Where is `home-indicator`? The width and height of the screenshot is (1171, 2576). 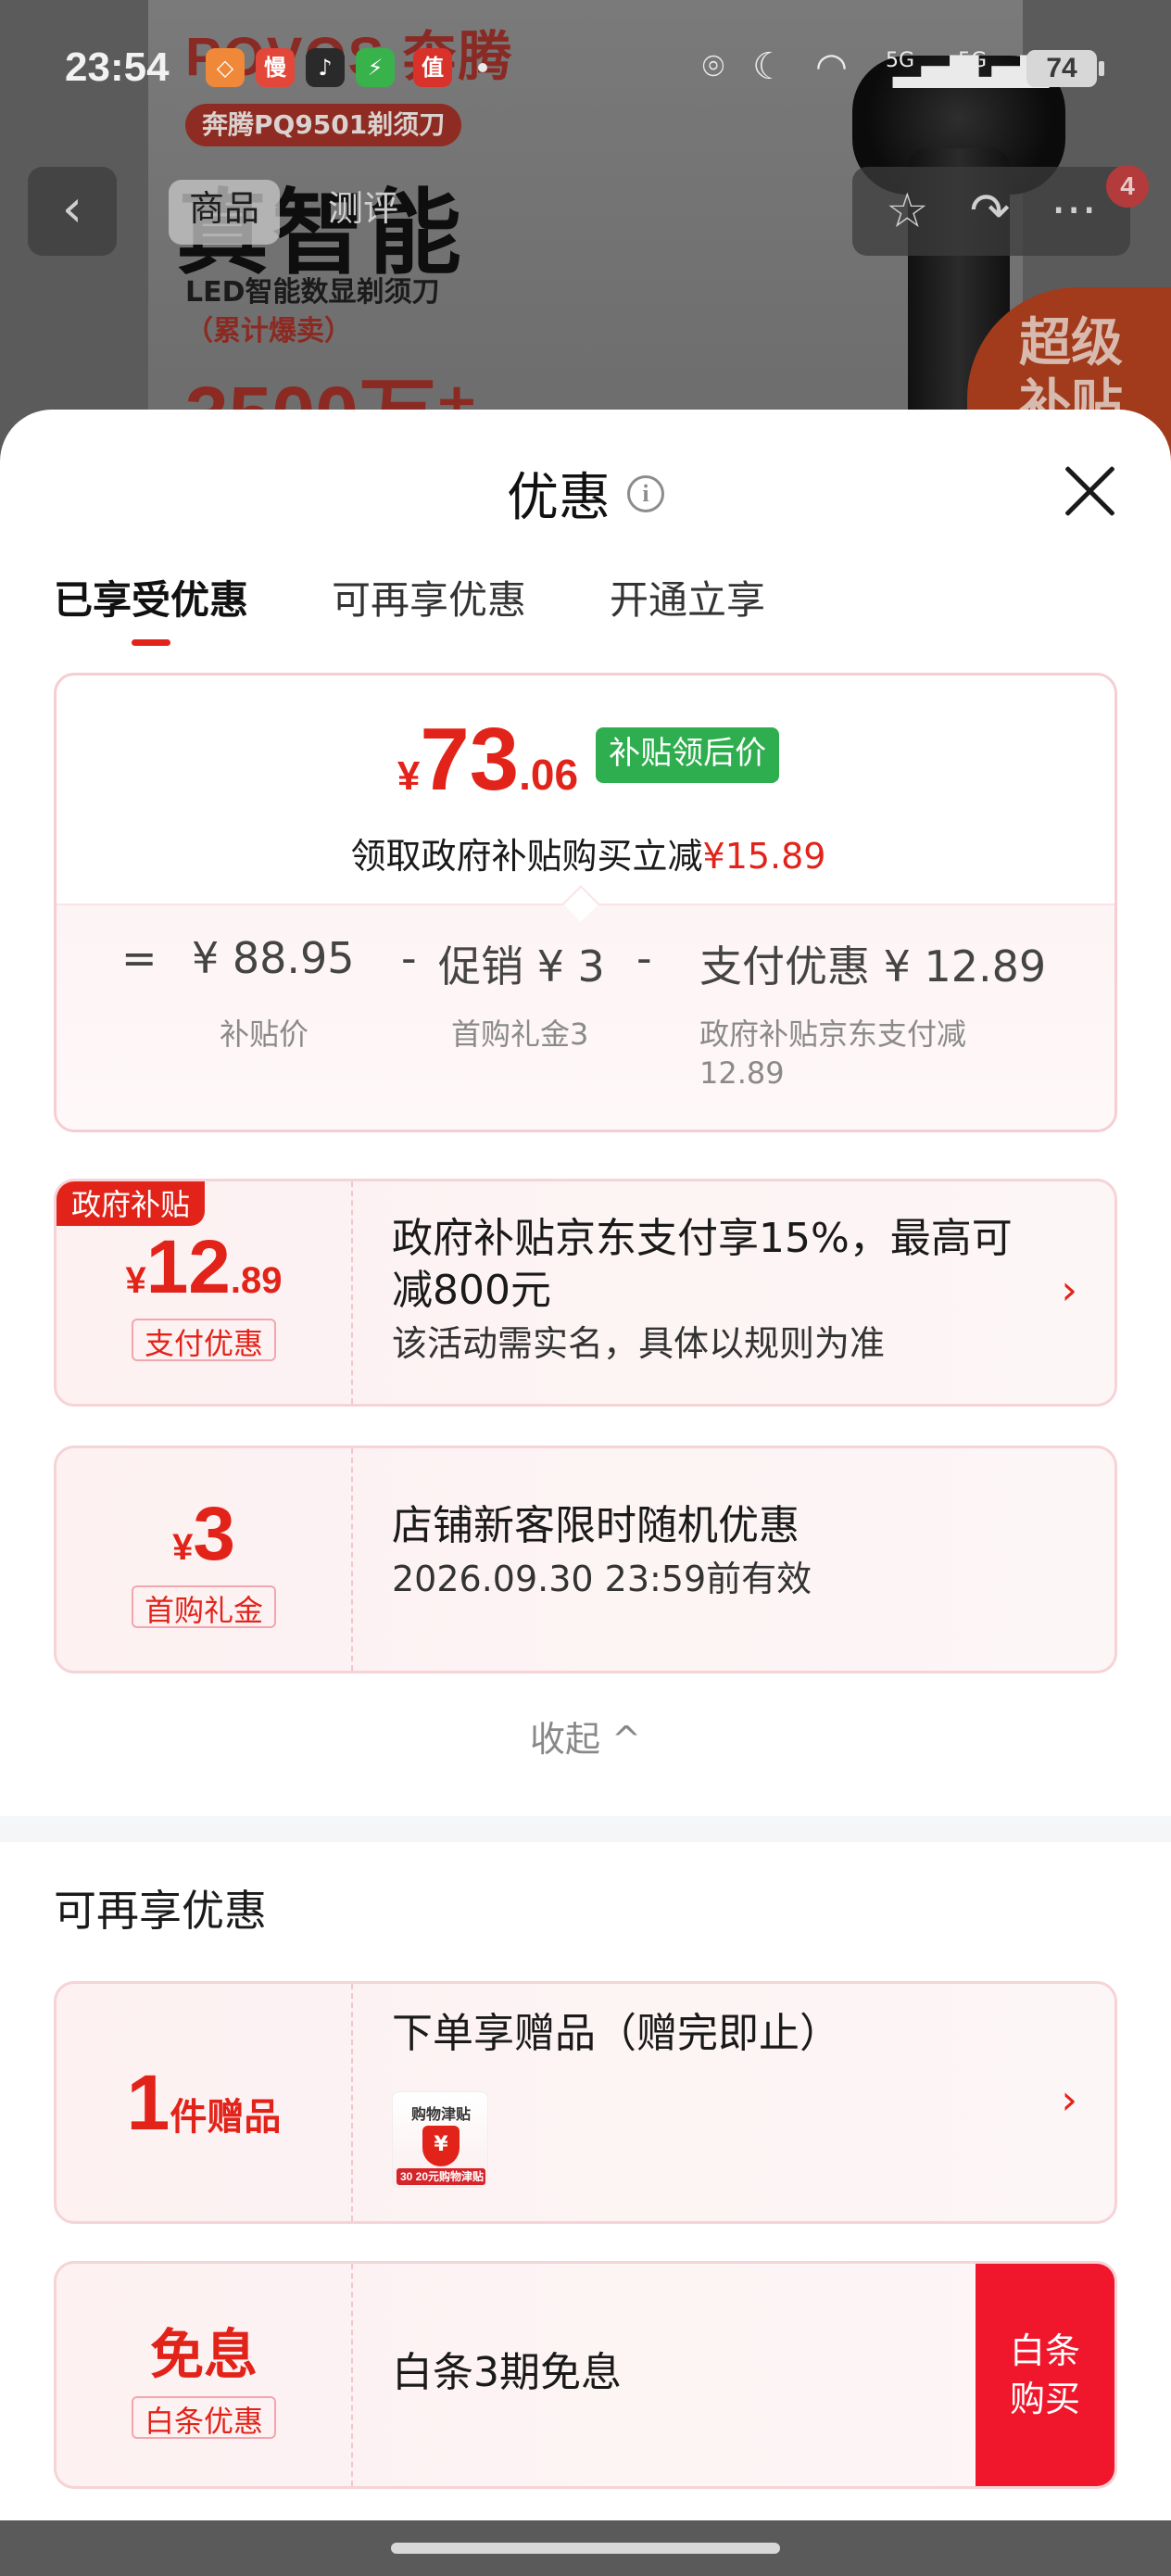
home-indicator is located at coordinates (585, 2548).